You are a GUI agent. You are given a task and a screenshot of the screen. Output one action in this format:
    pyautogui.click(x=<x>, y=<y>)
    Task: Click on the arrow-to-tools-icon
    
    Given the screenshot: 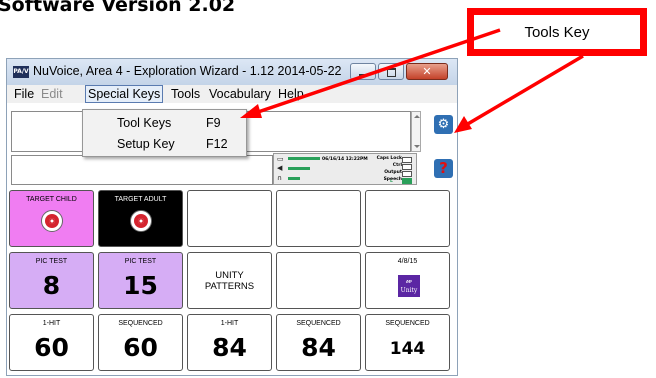 What is the action you would take?
    pyautogui.click(x=524, y=90)
    